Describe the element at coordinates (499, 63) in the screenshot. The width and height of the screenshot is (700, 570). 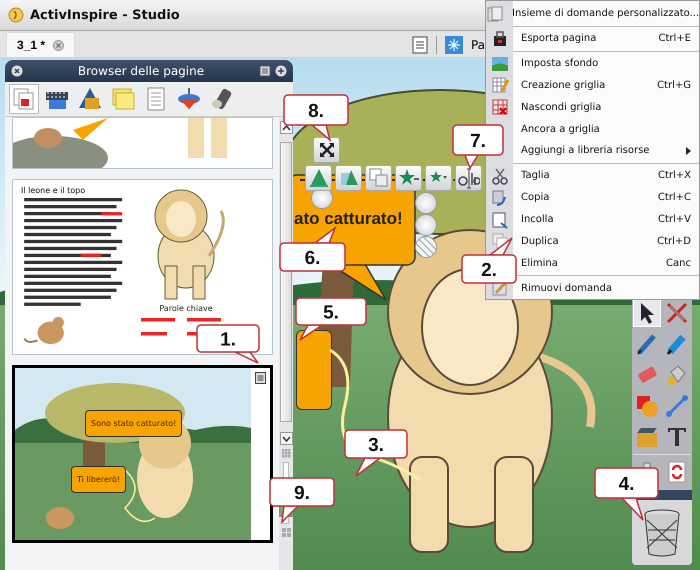
I see `landscape-icon` at that location.